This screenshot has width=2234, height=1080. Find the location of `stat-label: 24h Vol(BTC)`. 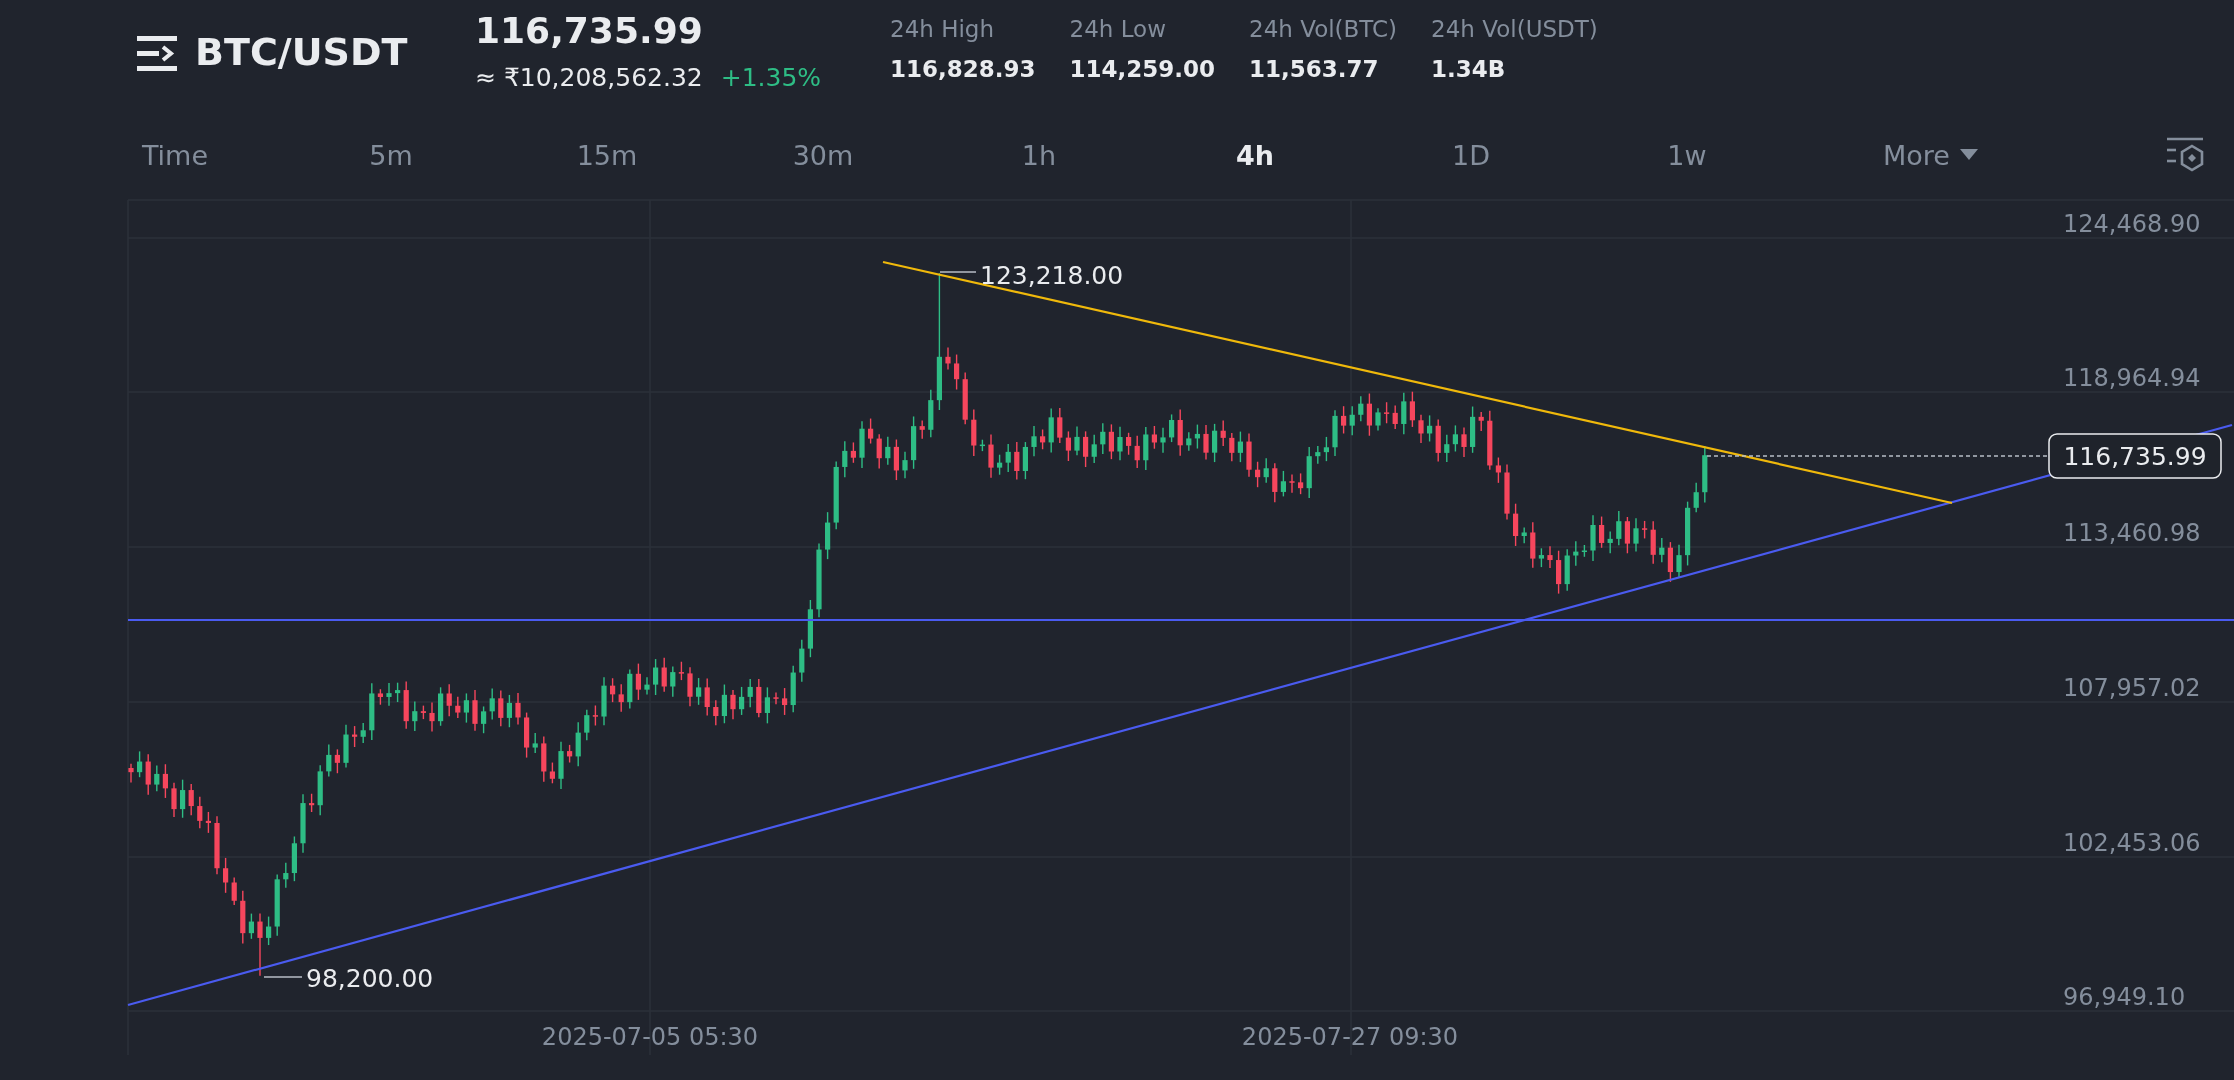

stat-label: 24h Vol(BTC) is located at coordinates (1323, 29).